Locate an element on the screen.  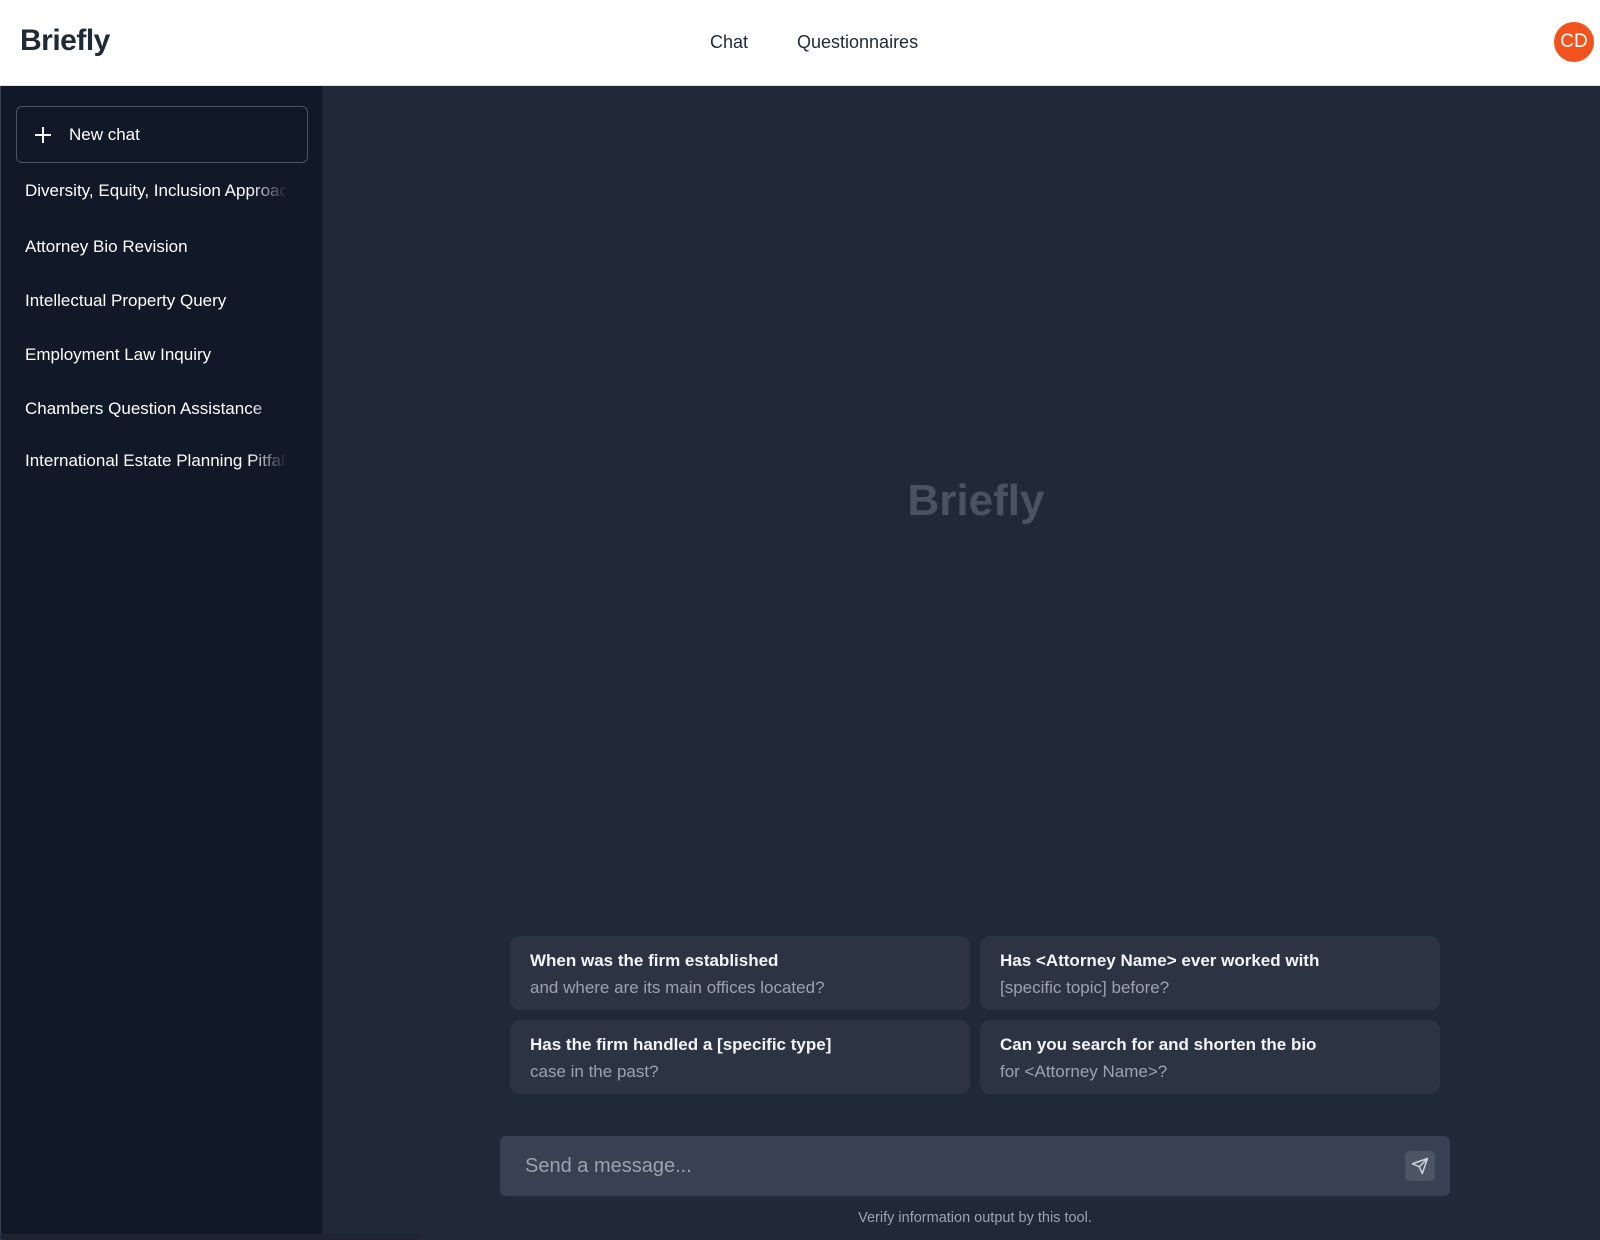
chat-history-item: Employment Law Inquiry is located at coordinates (156, 355).